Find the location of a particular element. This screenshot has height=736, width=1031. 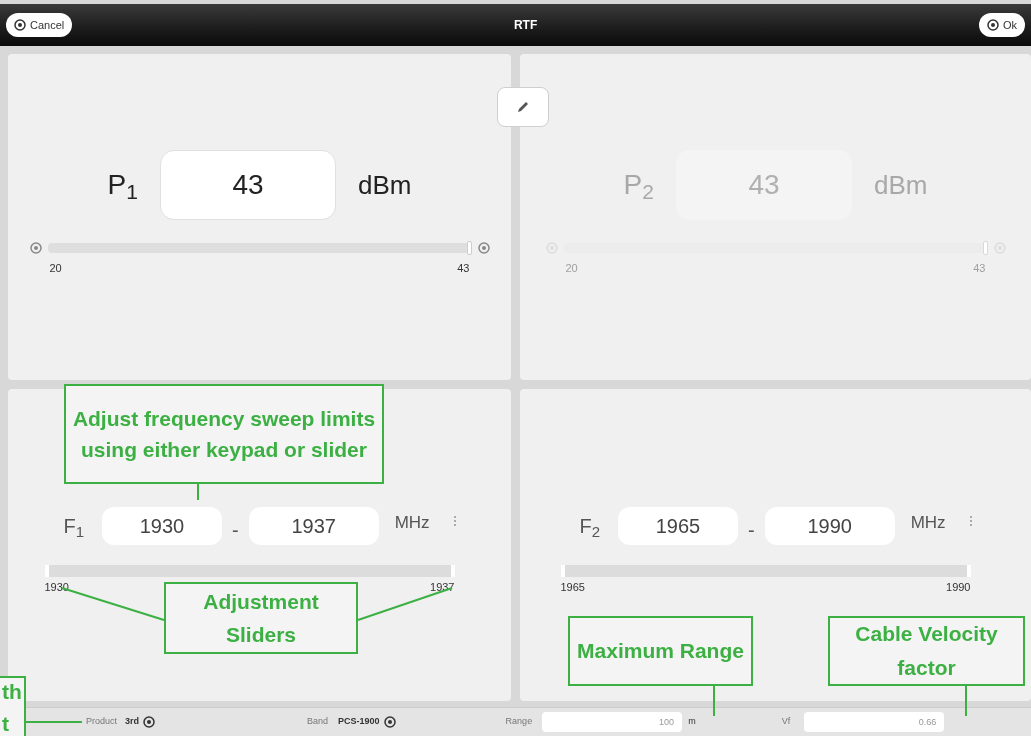

frequency-label: F$_{1}$ is located at coordinates (73, 528).